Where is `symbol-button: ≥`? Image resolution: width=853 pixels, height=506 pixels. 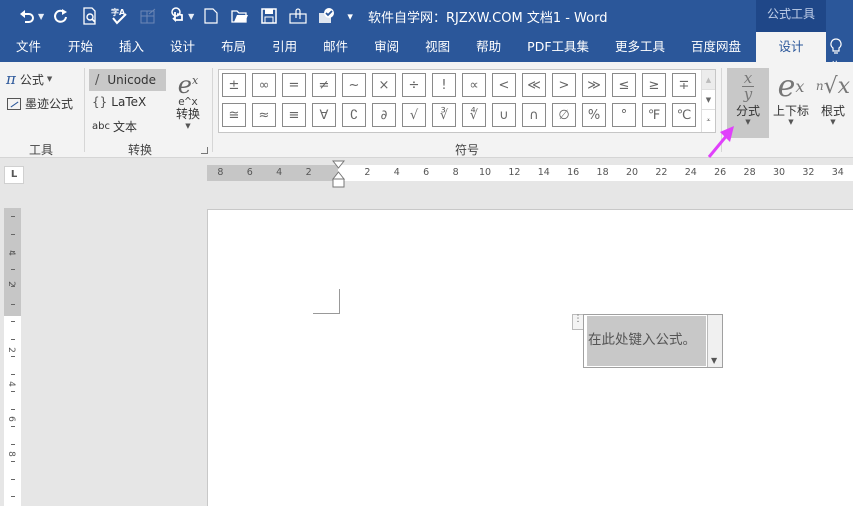 symbol-button: ≥ is located at coordinates (654, 85).